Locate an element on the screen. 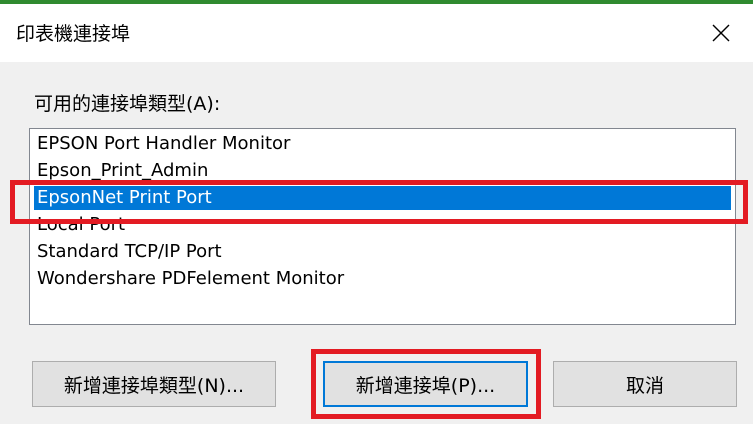 The width and height of the screenshot is (753, 424). cancel-button: 取消 is located at coordinates (645, 384).